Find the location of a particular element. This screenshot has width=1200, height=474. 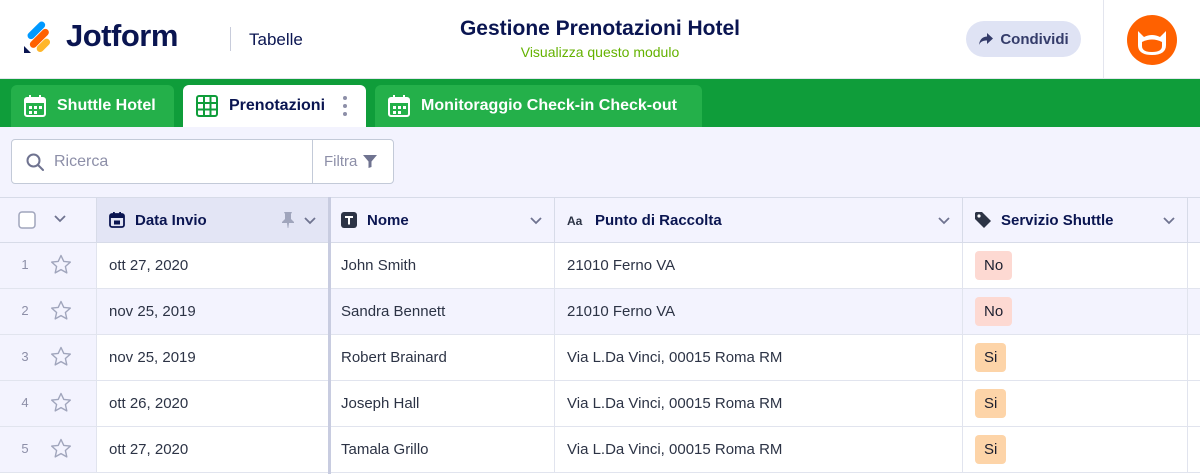

header-divider is located at coordinates (1103, 39).